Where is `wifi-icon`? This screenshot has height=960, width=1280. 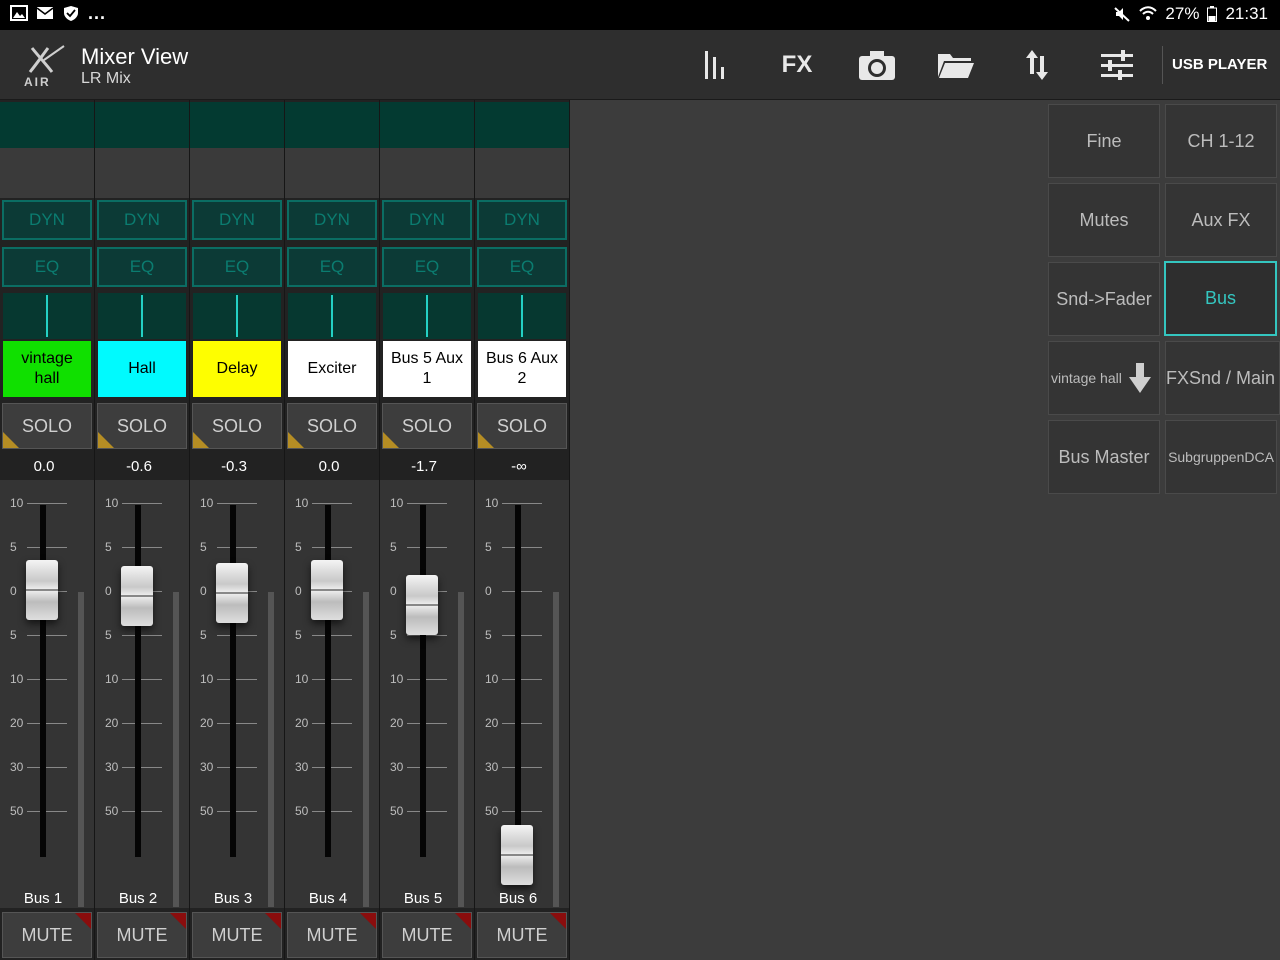 wifi-icon is located at coordinates (1148, 13).